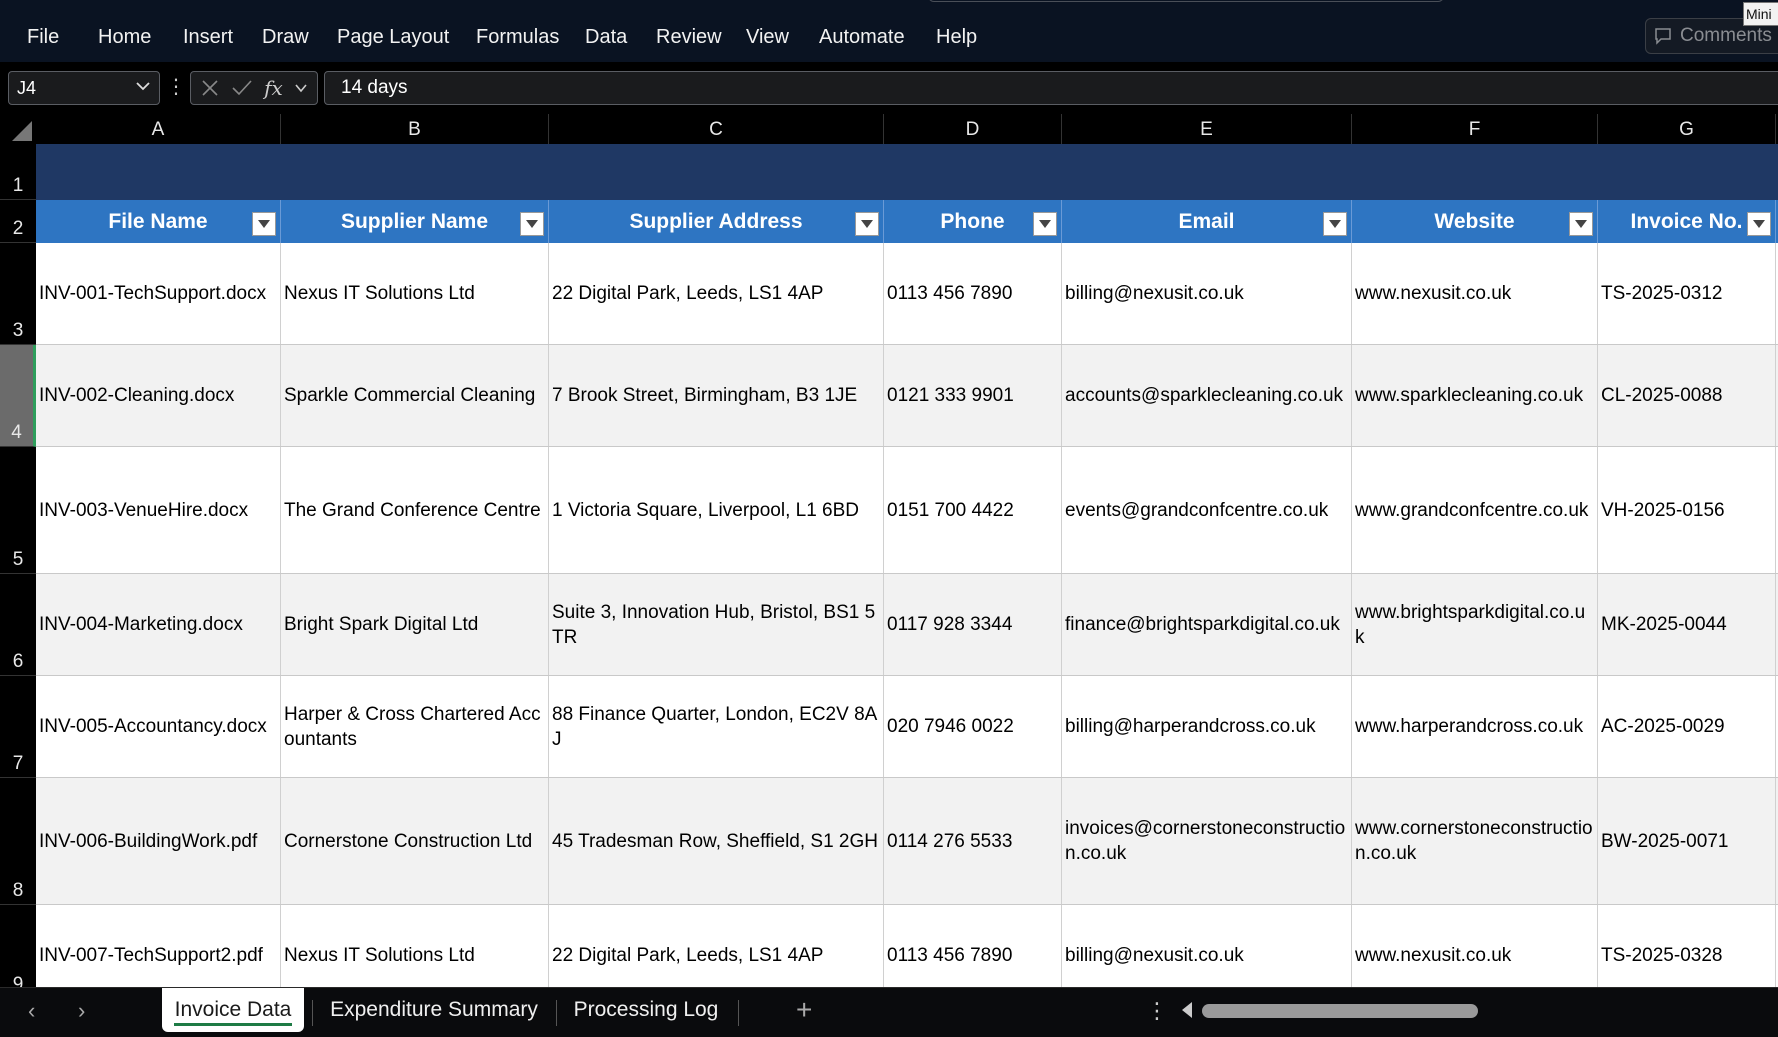  What do you see at coordinates (301, 88) in the screenshot?
I see `chevron-down-icon` at bounding box center [301, 88].